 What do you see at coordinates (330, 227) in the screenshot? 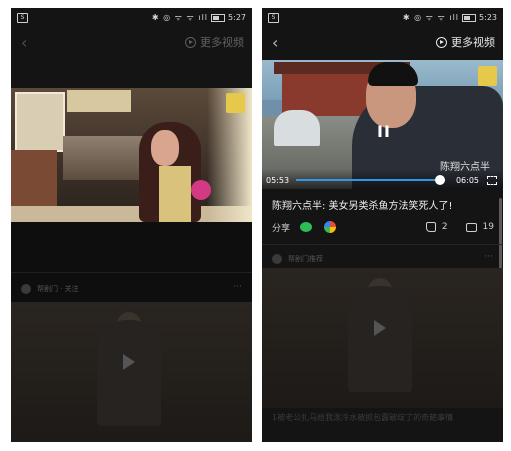
I see `moments-share-icon` at bounding box center [330, 227].